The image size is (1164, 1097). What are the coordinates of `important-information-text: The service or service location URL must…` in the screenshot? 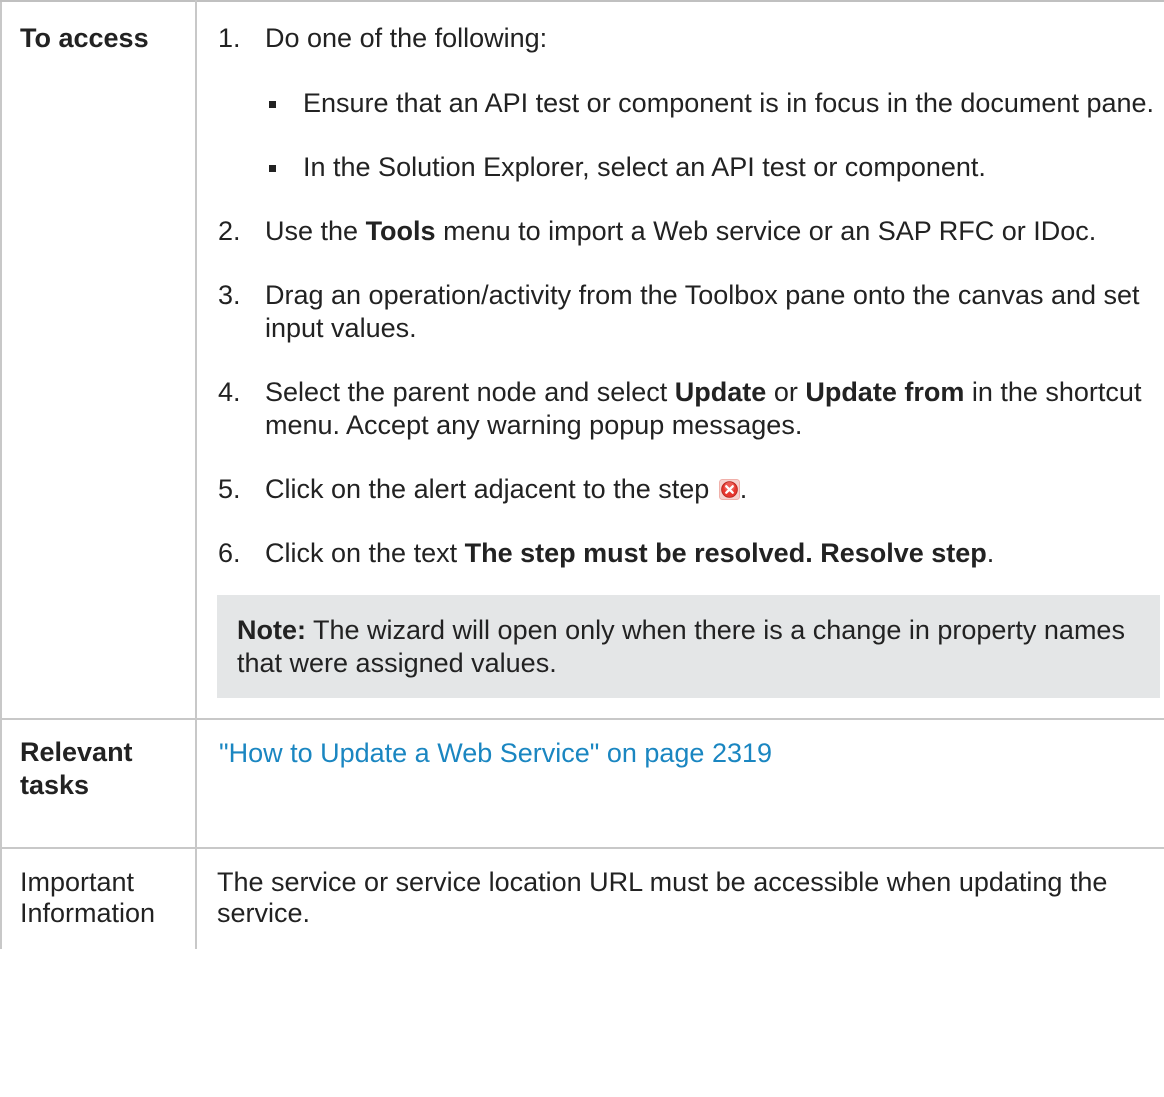 It's located at (662, 897).